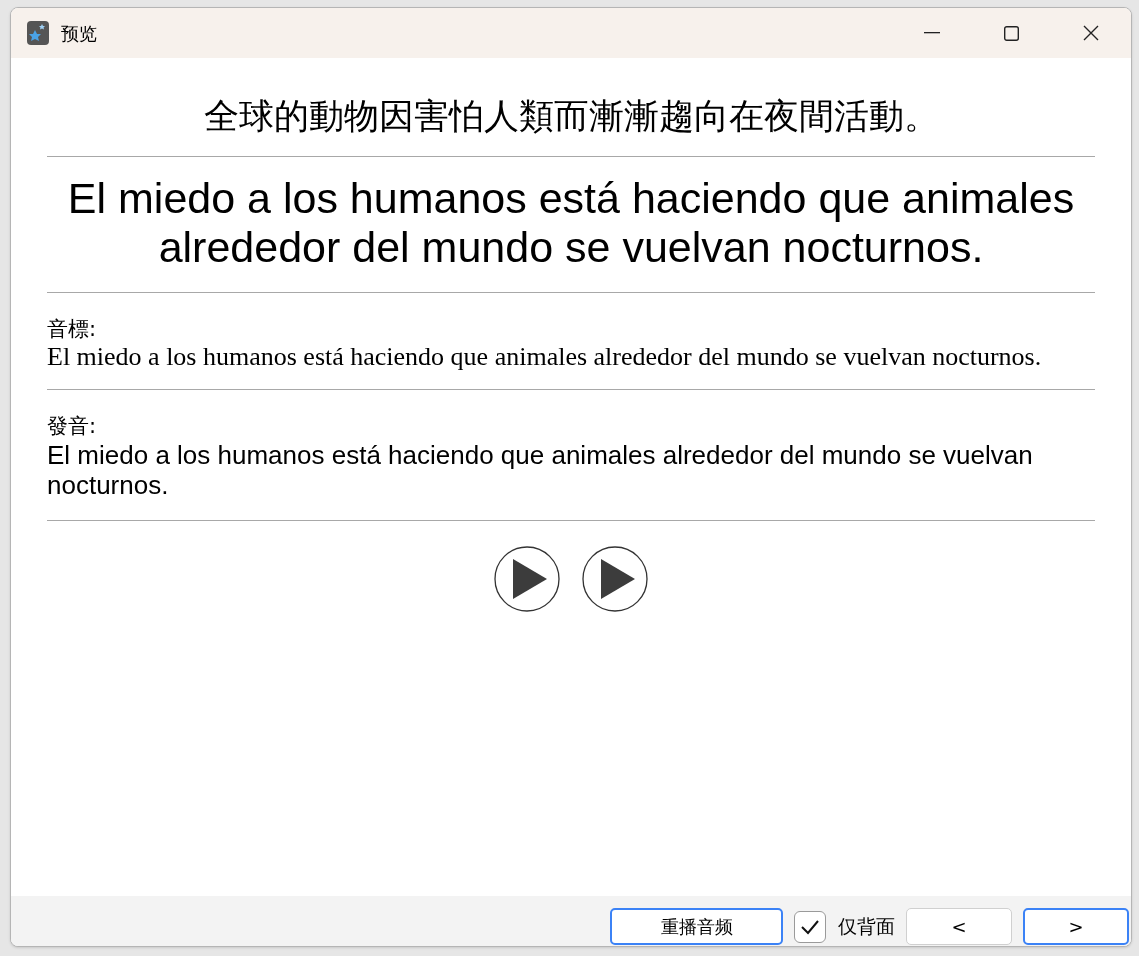 The width and height of the screenshot is (1139, 956). I want to click on checkbox-label: 仅背面, so click(866, 927).